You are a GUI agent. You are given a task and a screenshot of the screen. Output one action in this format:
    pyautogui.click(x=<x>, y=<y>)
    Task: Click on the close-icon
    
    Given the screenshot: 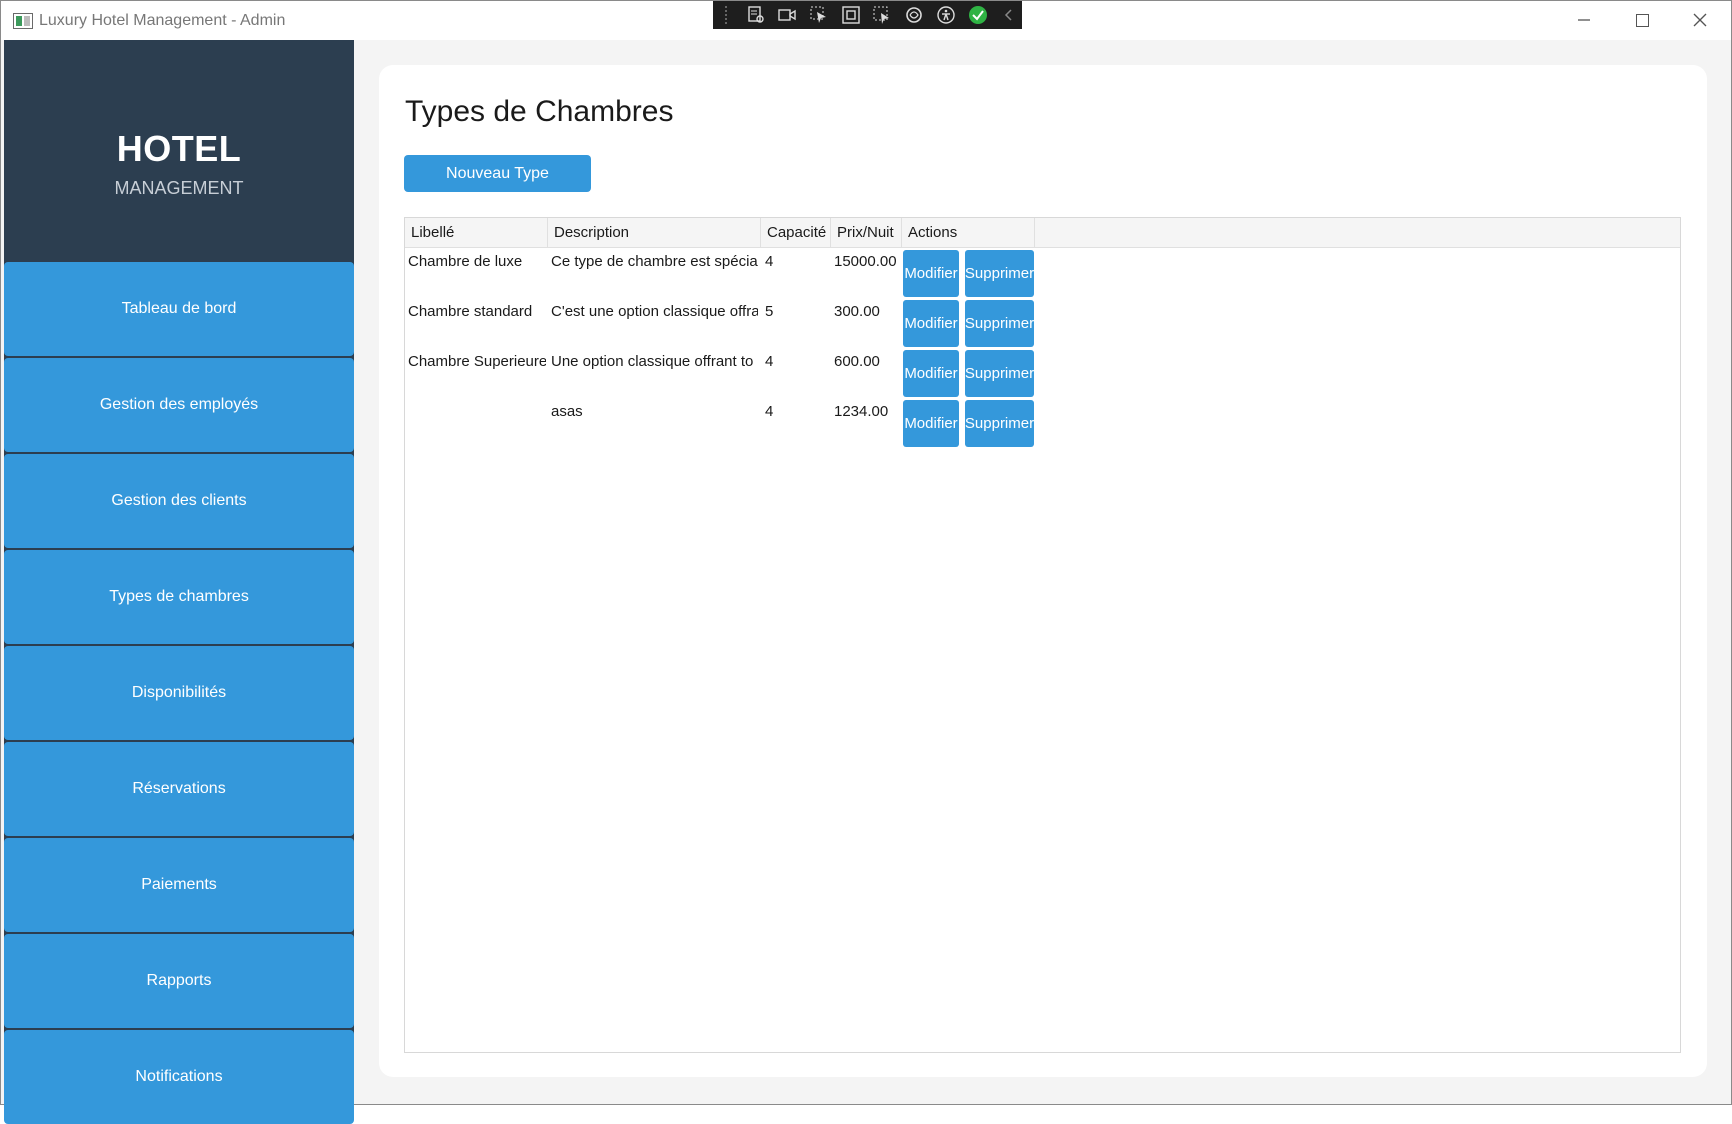 What is the action you would take?
    pyautogui.click(x=1700, y=20)
    